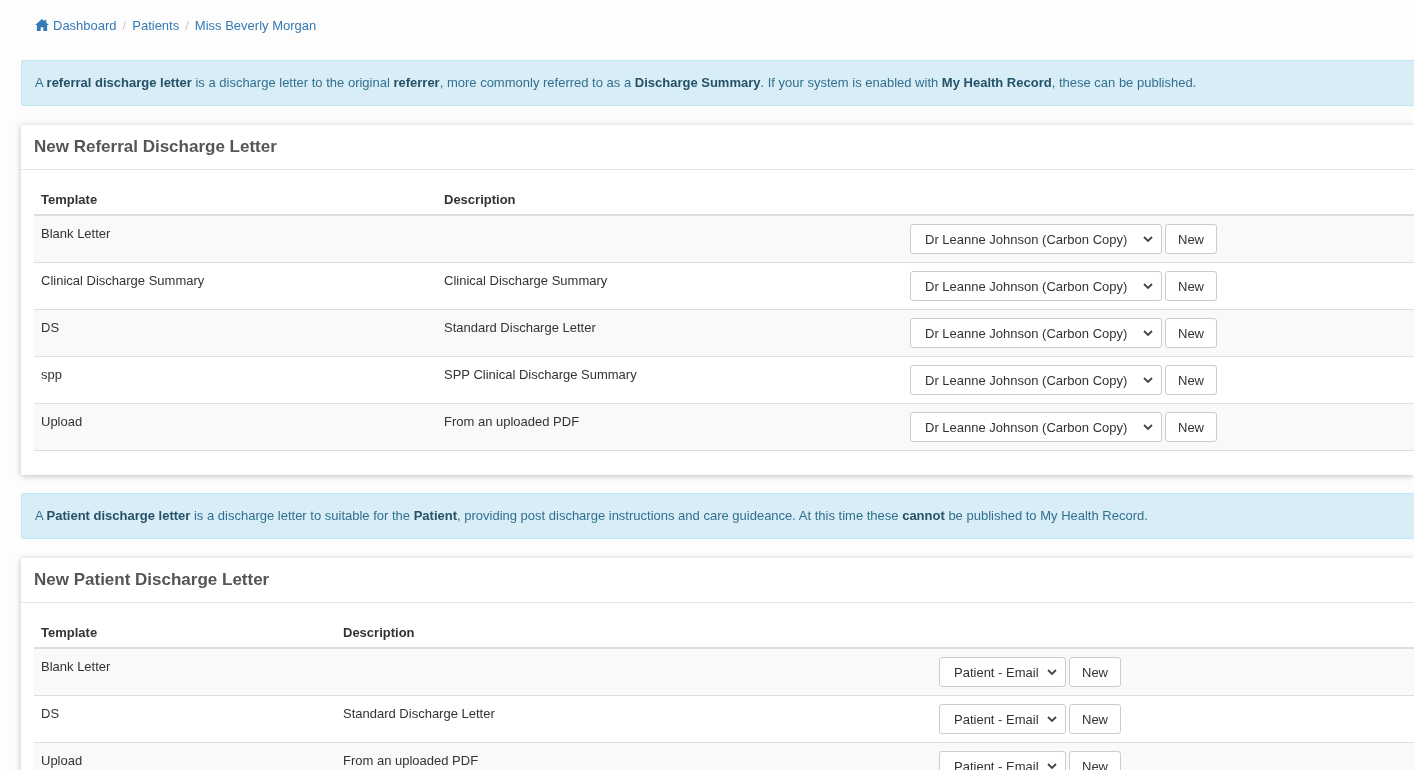 The image size is (1414, 770). What do you see at coordinates (76, 25) in the screenshot?
I see `breadcrumb-link: Dashboard` at bounding box center [76, 25].